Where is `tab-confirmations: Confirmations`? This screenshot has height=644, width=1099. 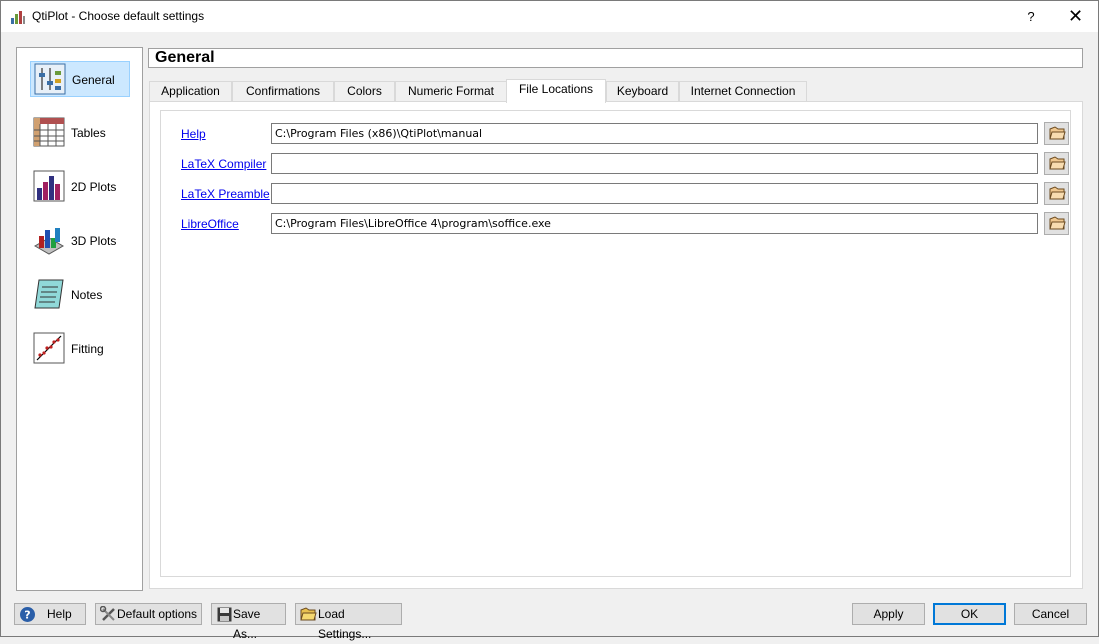 tab-confirmations: Confirmations is located at coordinates (283, 91).